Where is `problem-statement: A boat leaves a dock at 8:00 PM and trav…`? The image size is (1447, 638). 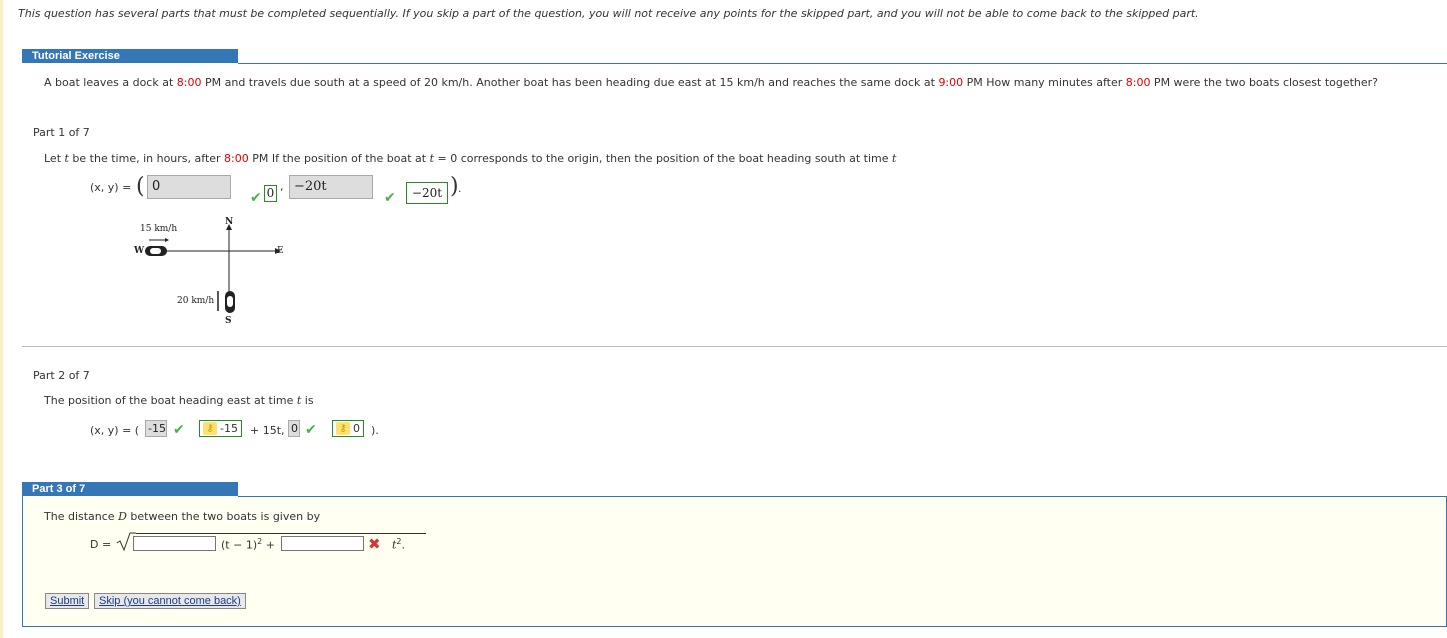
problem-statement: A boat leaves a dock at 8:00 PM and trav… is located at coordinates (711, 82).